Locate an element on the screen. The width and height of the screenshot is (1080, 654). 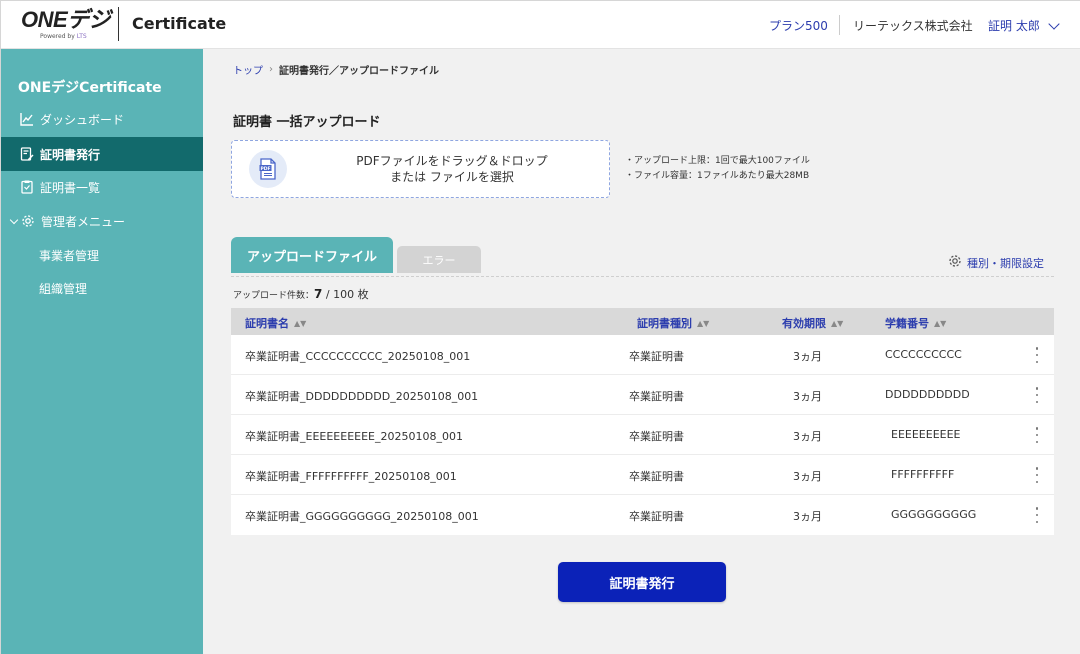
sidebar-item-organization-management: 組織管理 is located at coordinates (102, 288).